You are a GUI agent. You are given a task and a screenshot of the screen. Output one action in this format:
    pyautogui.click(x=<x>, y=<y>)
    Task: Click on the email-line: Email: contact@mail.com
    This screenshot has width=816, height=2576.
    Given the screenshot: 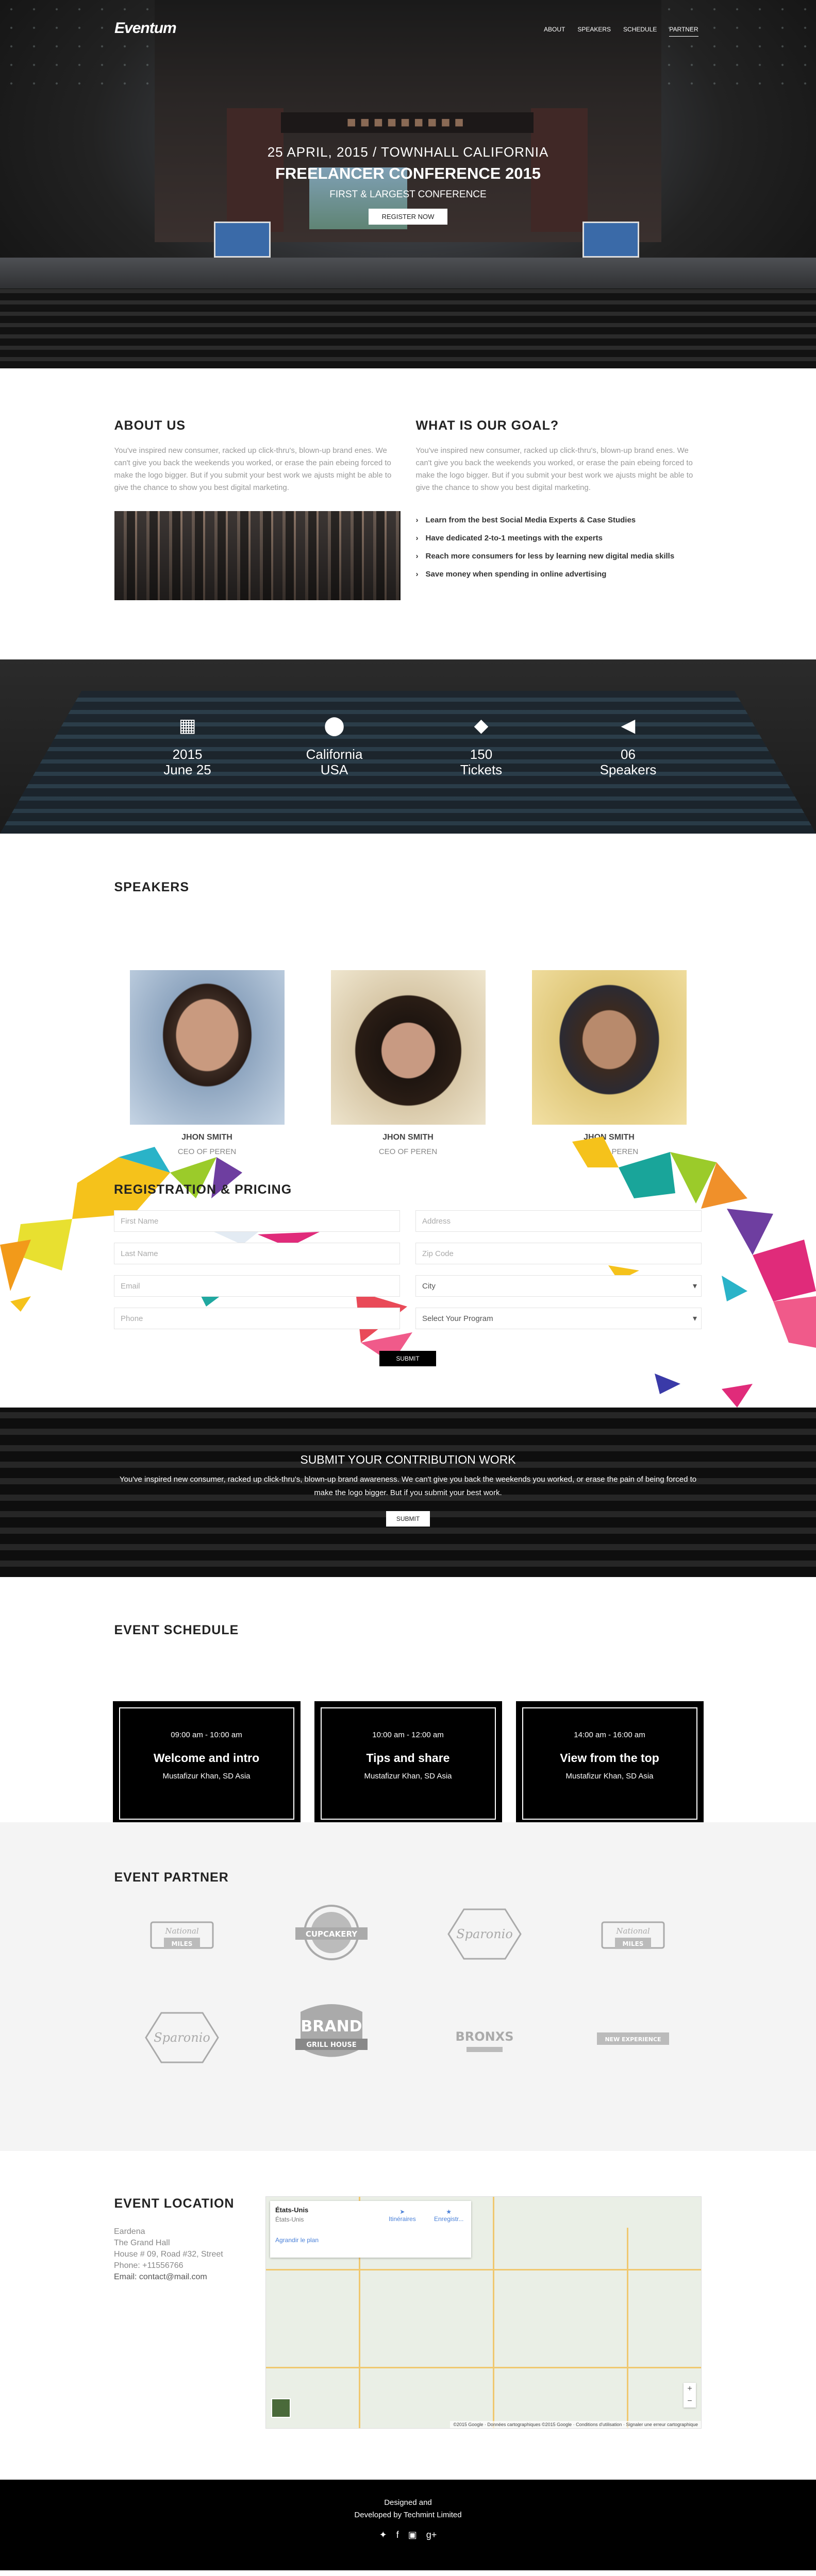 What is the action you would take?
    pyautogui.click(x=168, y=2277)
    